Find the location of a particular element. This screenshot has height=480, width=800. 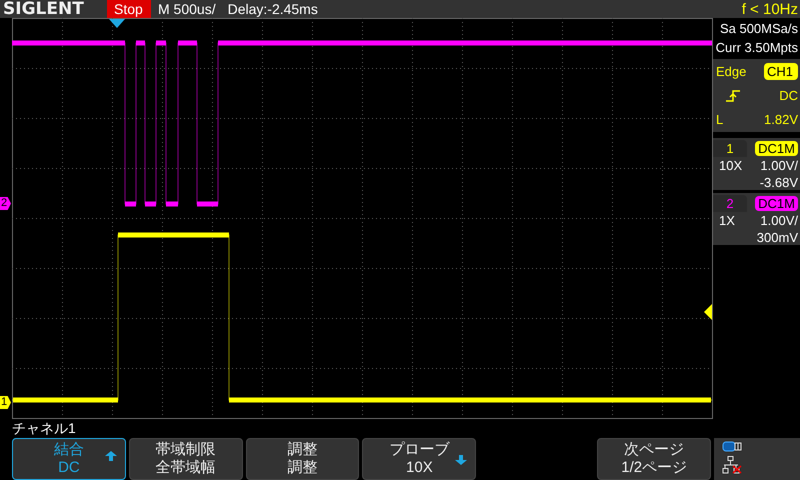

frequency-label: f < 10Hz is located at coordinates (770, 9).